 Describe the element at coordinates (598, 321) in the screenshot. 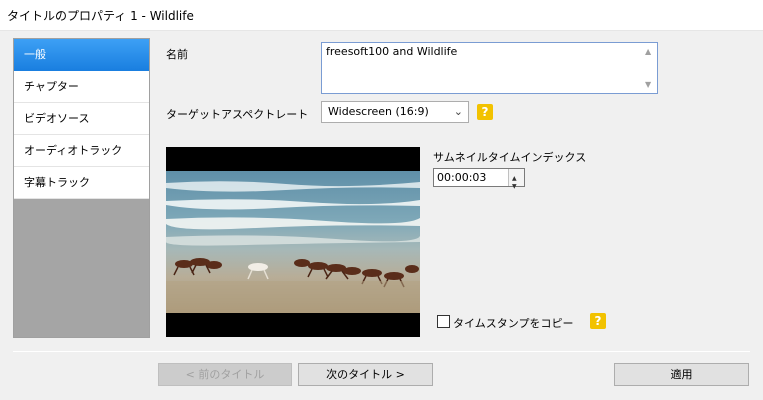

I see `timestamp-help-icon: ?` at that location.